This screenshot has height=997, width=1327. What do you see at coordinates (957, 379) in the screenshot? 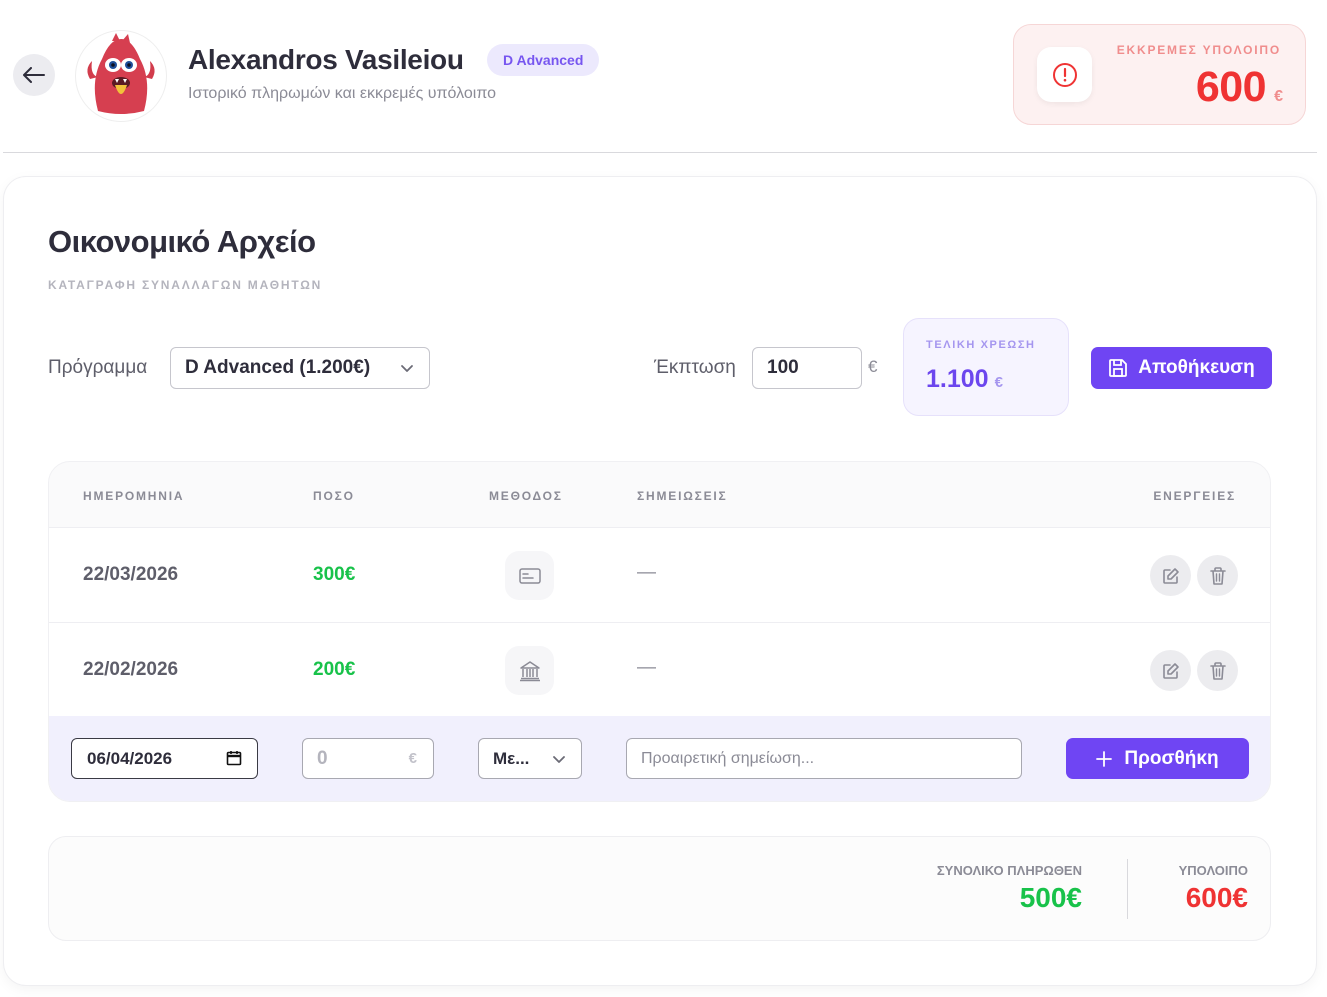
I see `final-charge-value: 1.100` at bounding box center [957, 379].